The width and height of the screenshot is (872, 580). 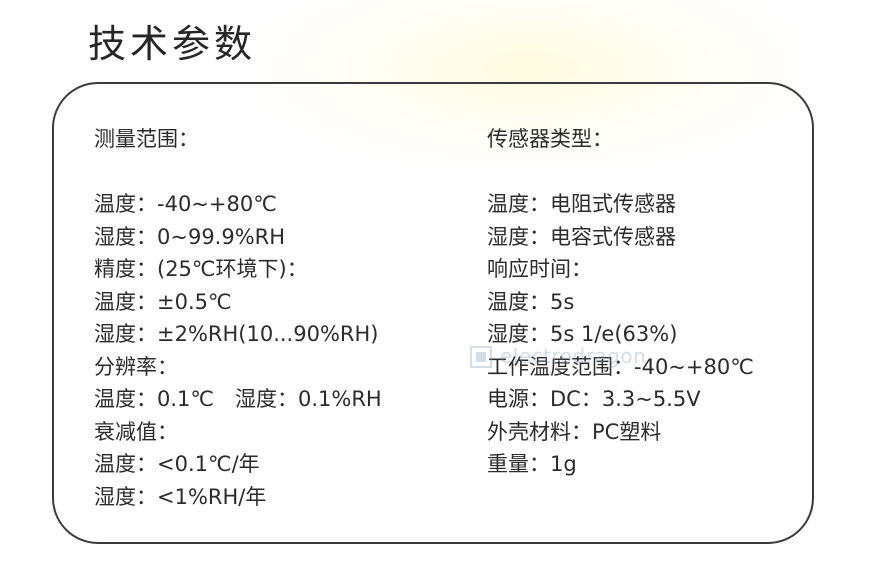 What do you see at coordinates (146, 139) in the screenshot?
I see `measure-range-heading: 测量范围：` at bounding box center [146, 139].